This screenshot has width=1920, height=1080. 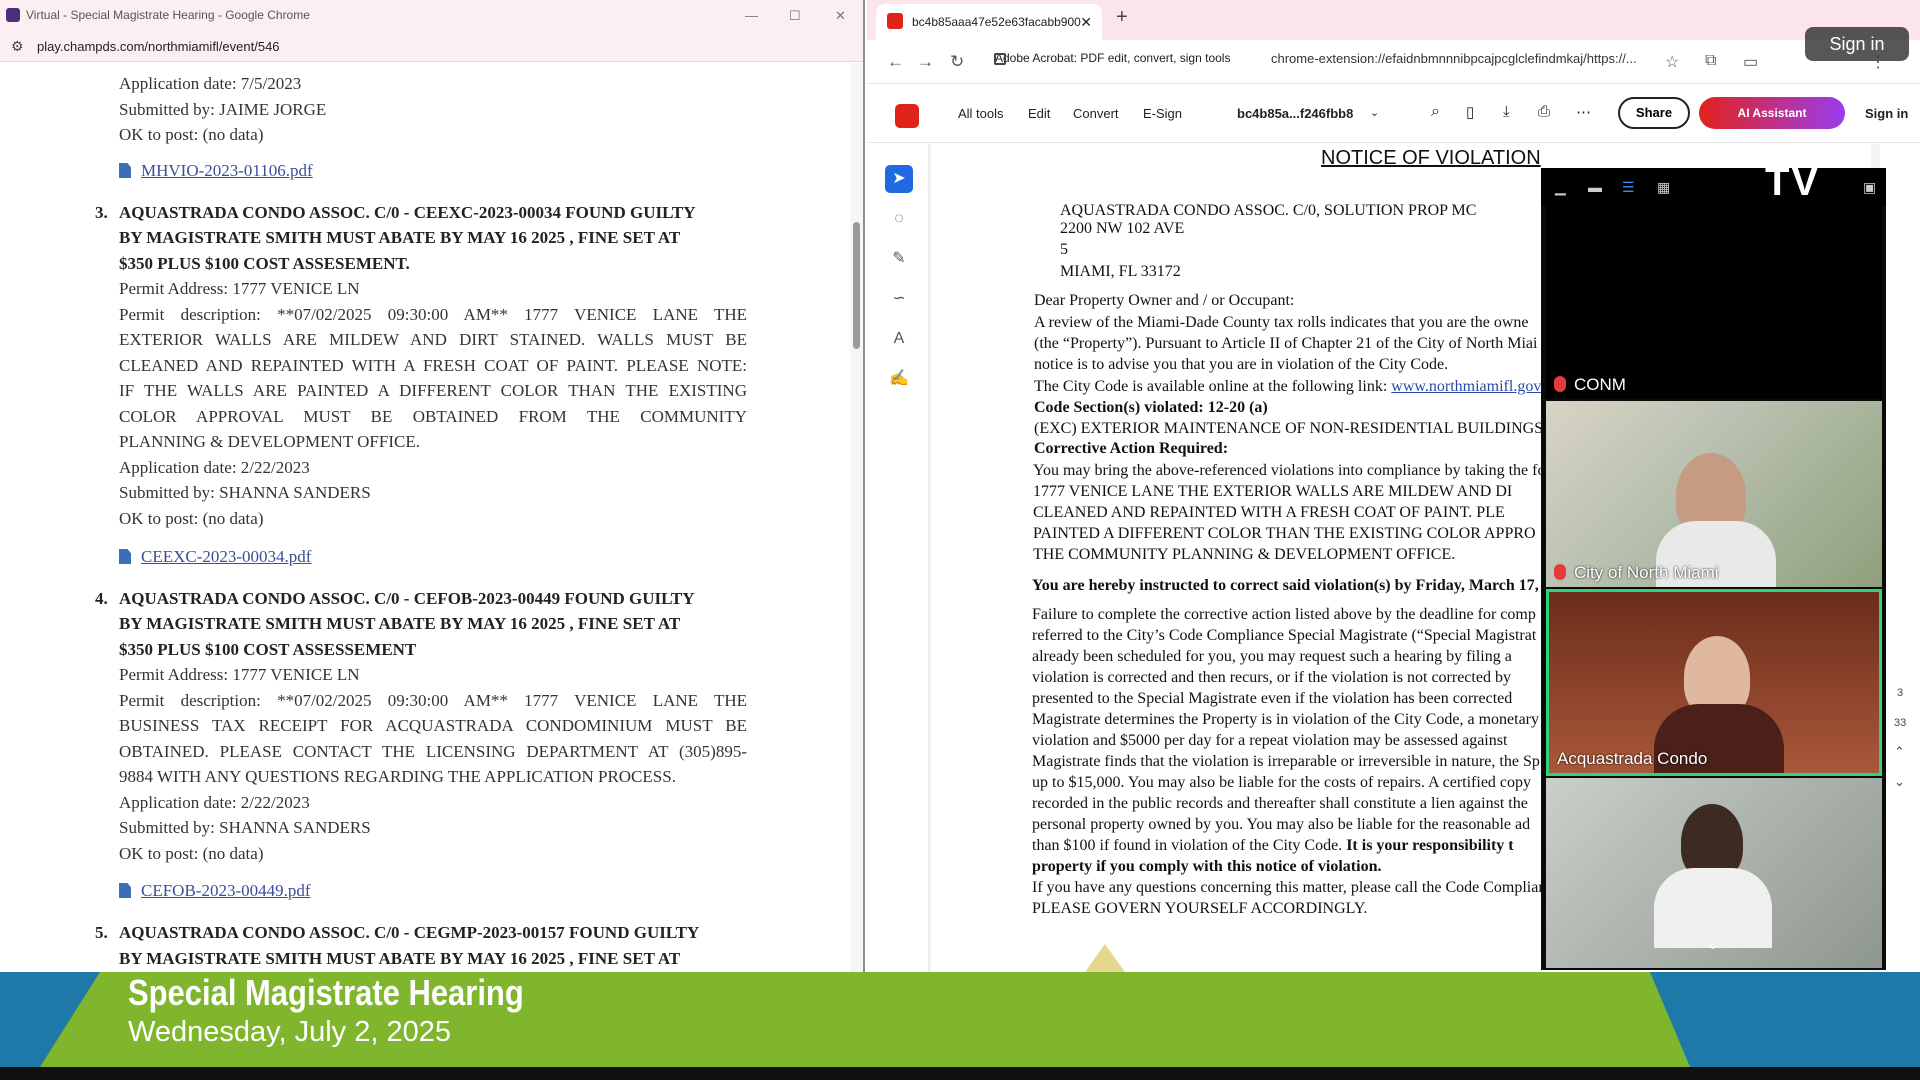 What do you see at coordinates (214, 467) in the screenshot?
I see `application-date: Application date: 2/22/2023` at bounding box center [214, 467].